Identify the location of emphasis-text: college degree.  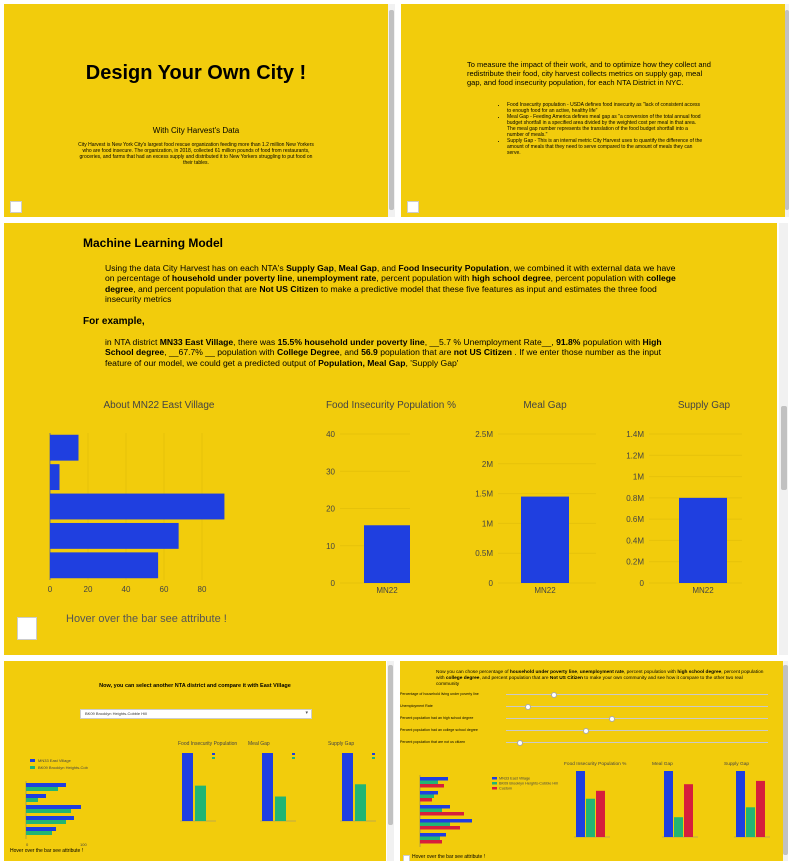
(462, 678).